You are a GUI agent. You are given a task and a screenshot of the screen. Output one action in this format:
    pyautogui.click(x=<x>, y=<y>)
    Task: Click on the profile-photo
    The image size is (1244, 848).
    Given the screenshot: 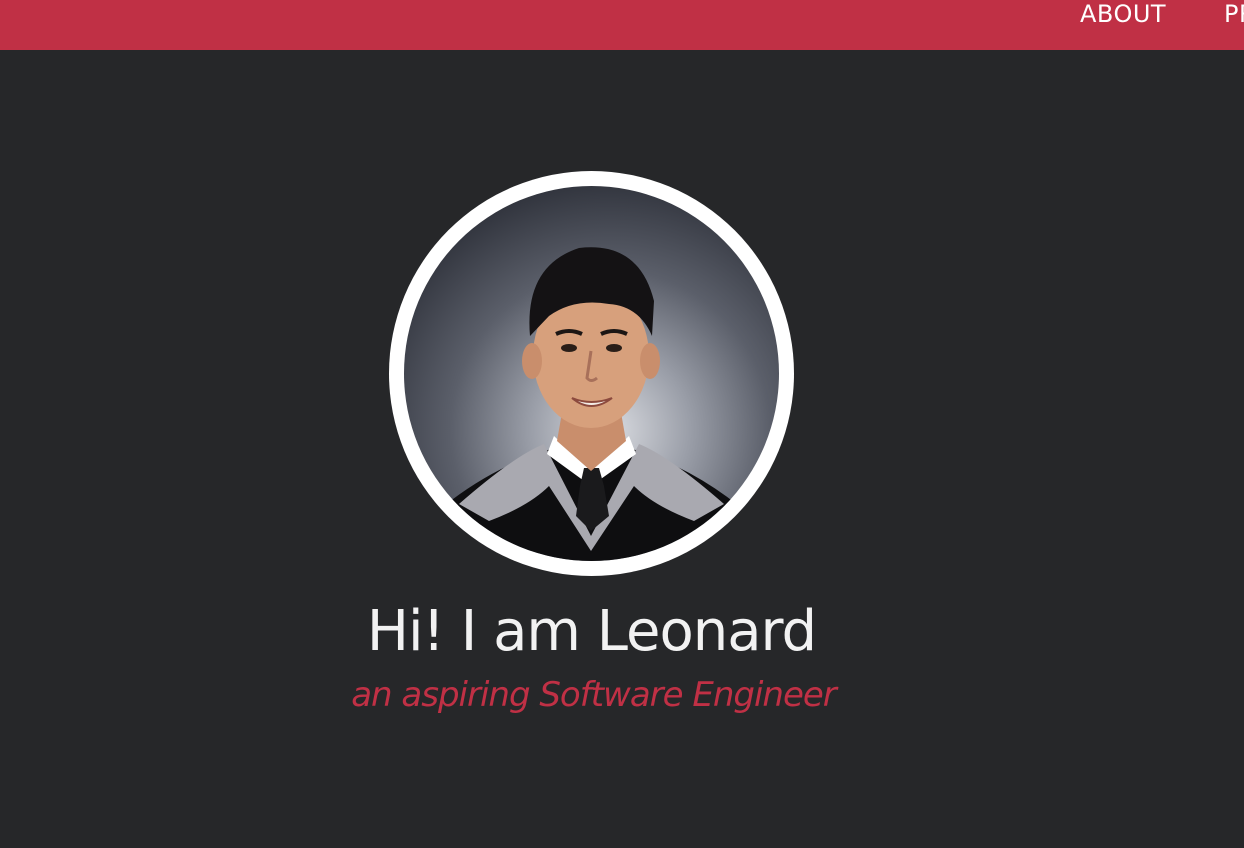 What is the action you would take?
    pyautogui.click(x=591, y=373)
    